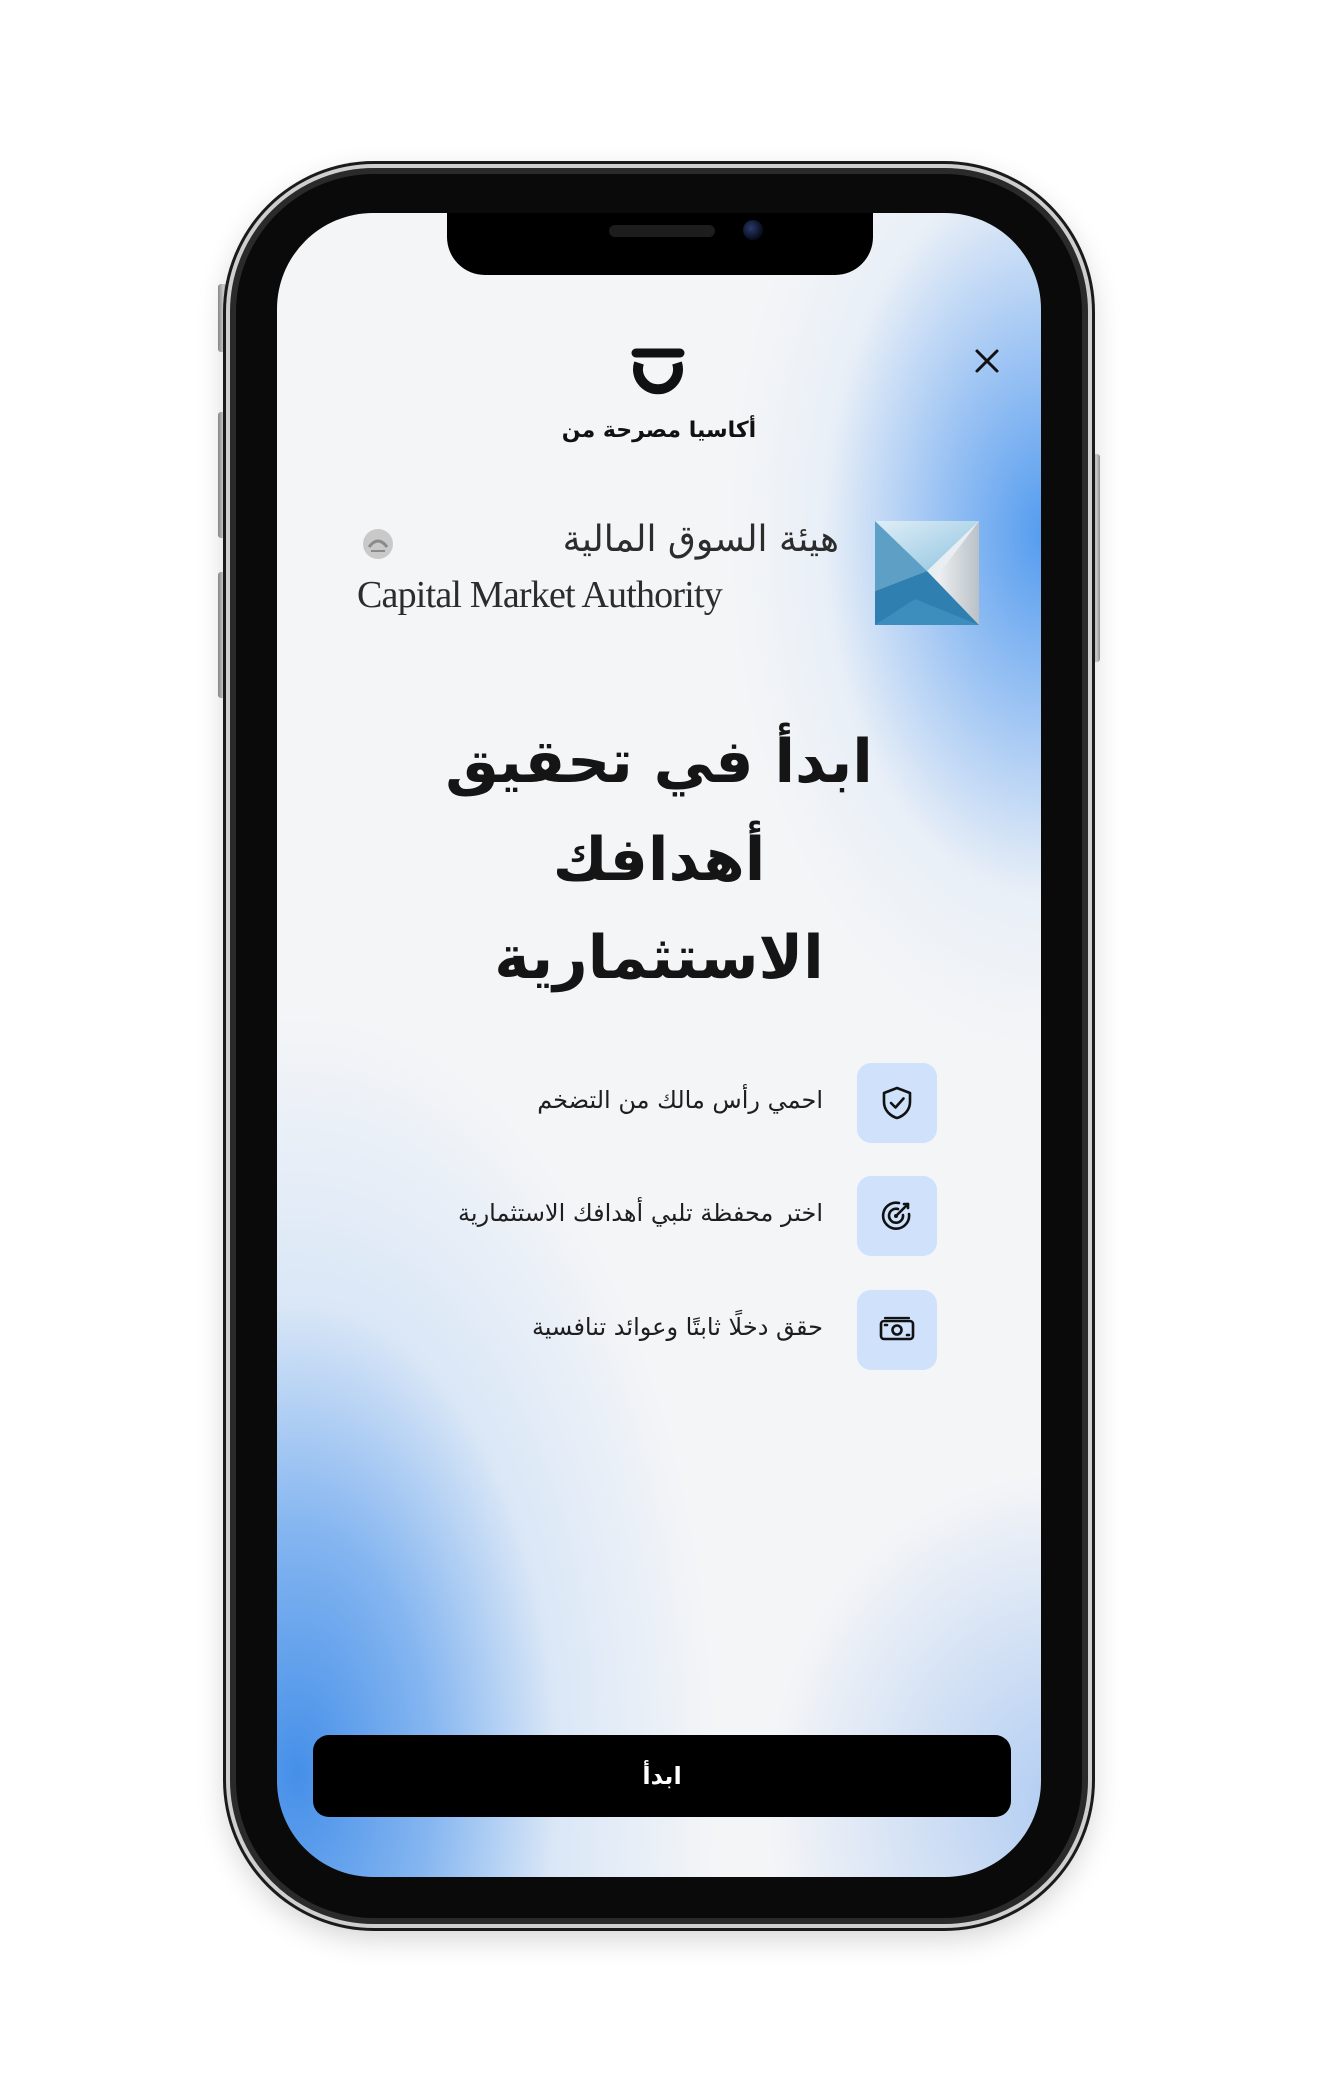  What do you see at coordinates (662, 1776) in the screenshot?
I see `start-button: ابدأ` at bounding box center [662, 1776].